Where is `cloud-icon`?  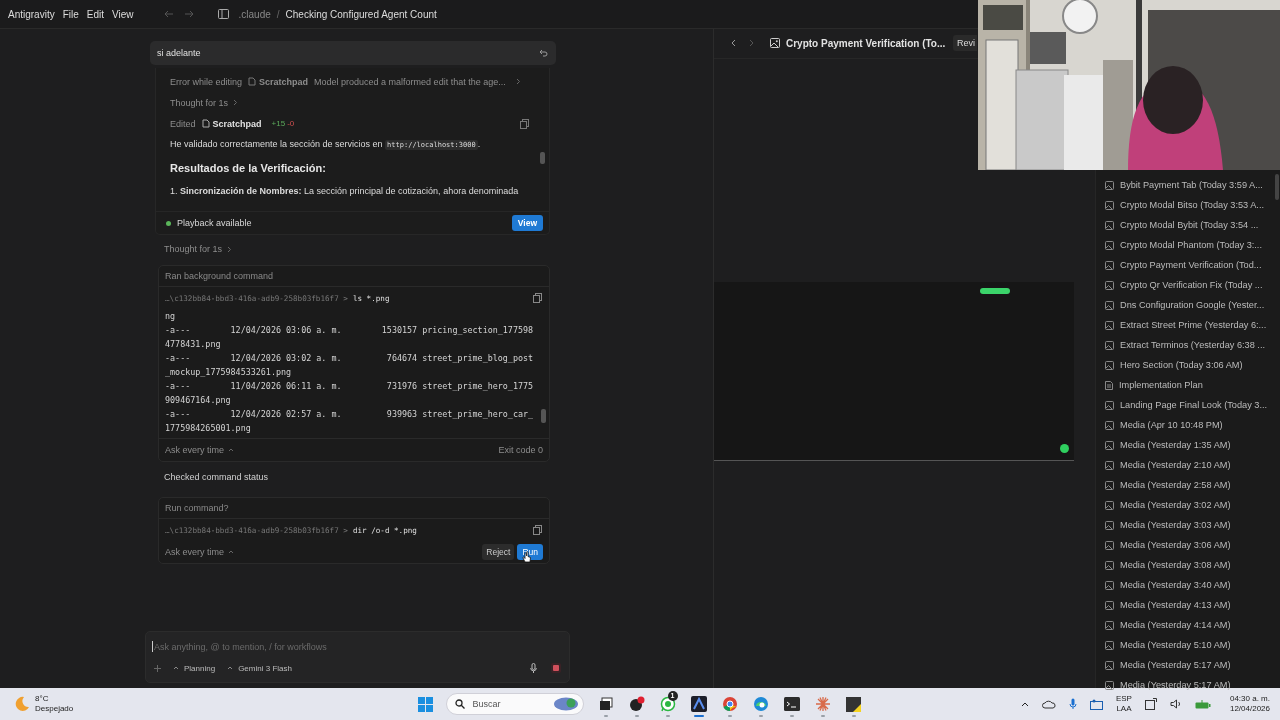
cloud-icon is located at coordinates (1048, 704).